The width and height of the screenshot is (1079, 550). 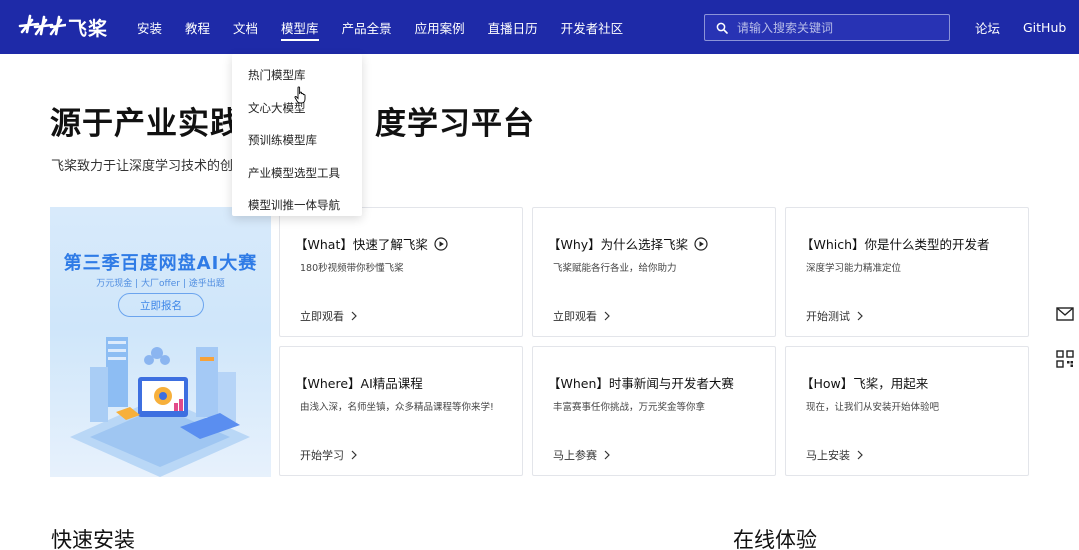 I want to click on search-input, so click(x=837, y=27).